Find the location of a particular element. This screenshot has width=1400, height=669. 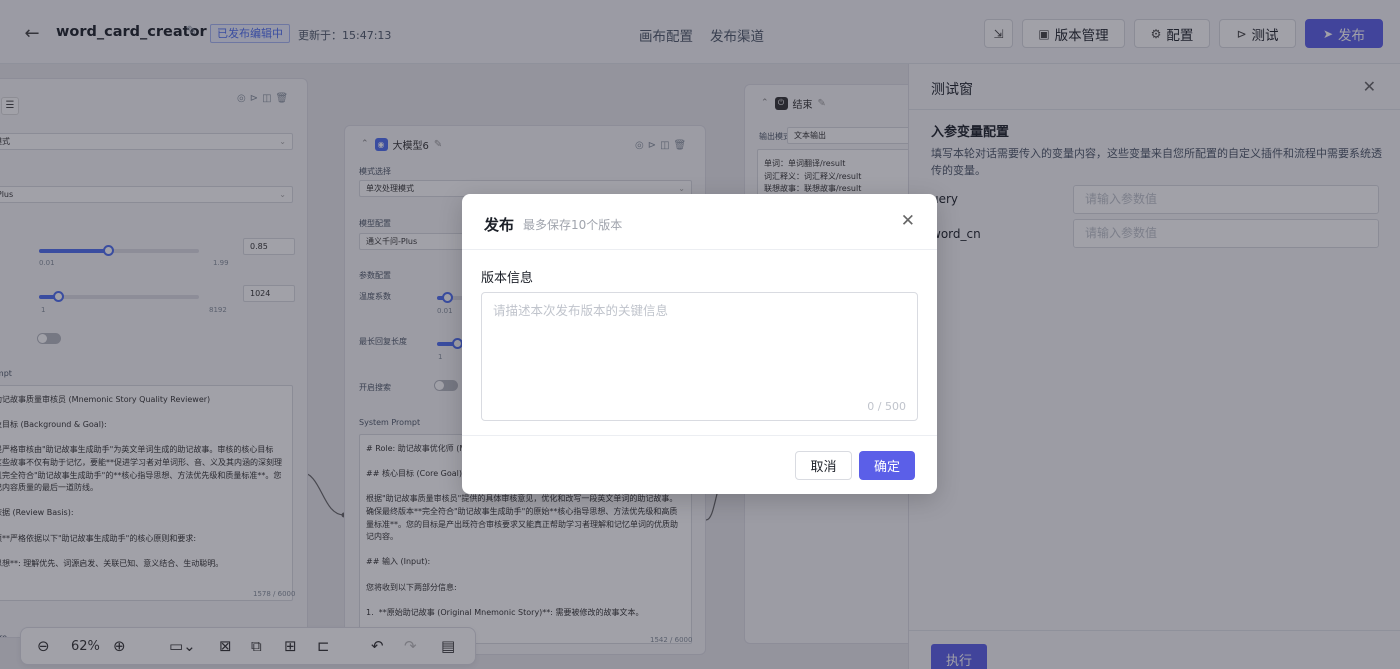

version-info-textarea is located at coordinates (699, 356).